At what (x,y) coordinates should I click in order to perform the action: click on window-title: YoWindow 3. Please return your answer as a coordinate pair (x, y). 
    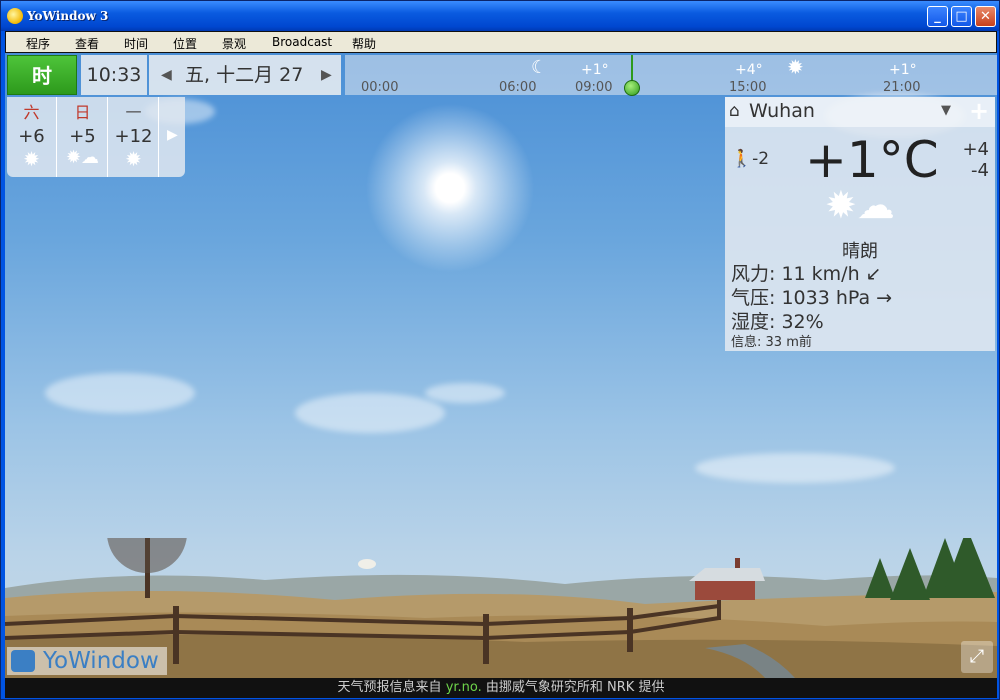
    Looking at the image, I should click on (68, 16).